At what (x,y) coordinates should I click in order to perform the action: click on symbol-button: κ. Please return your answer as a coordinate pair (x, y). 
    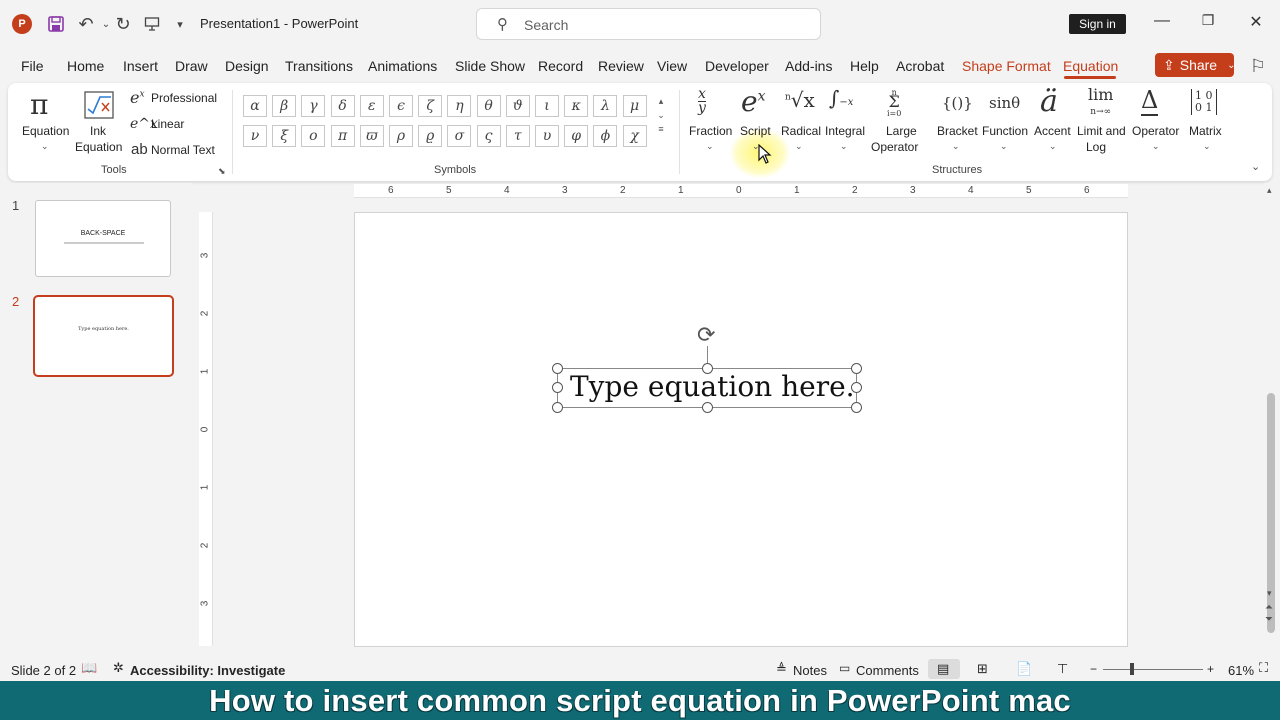
    Looking at the image, I should click on (576, 106).